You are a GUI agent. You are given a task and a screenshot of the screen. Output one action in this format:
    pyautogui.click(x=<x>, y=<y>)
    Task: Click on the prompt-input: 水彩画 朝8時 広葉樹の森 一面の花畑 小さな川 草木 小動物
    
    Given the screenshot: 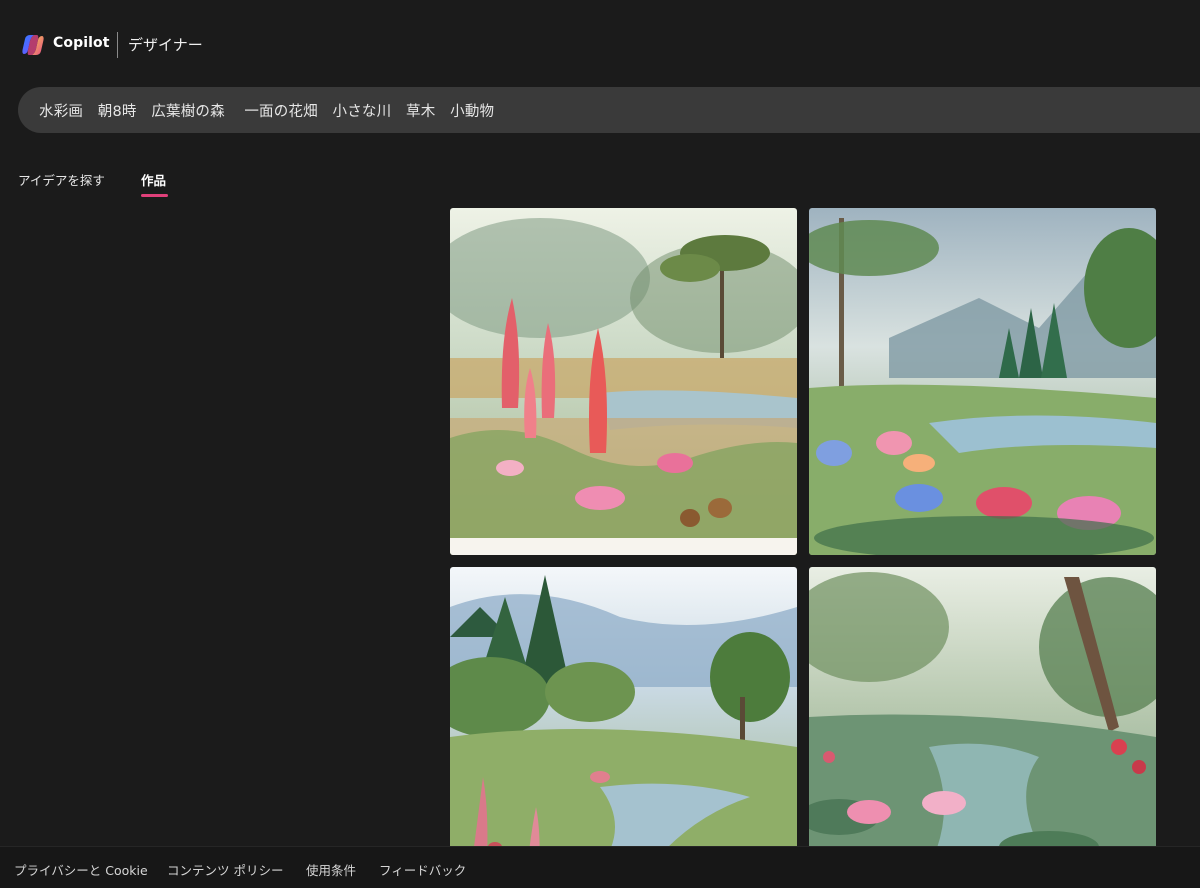 What is the action you would take?
    pyautogui.click(x=609, y=110)
    